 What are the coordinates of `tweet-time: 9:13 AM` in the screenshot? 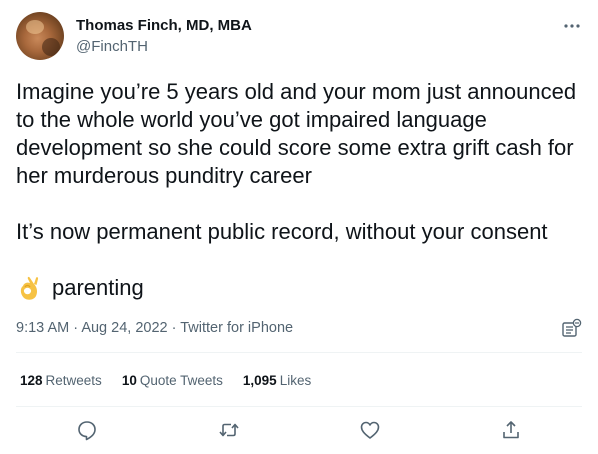 It's located at (42, 328).